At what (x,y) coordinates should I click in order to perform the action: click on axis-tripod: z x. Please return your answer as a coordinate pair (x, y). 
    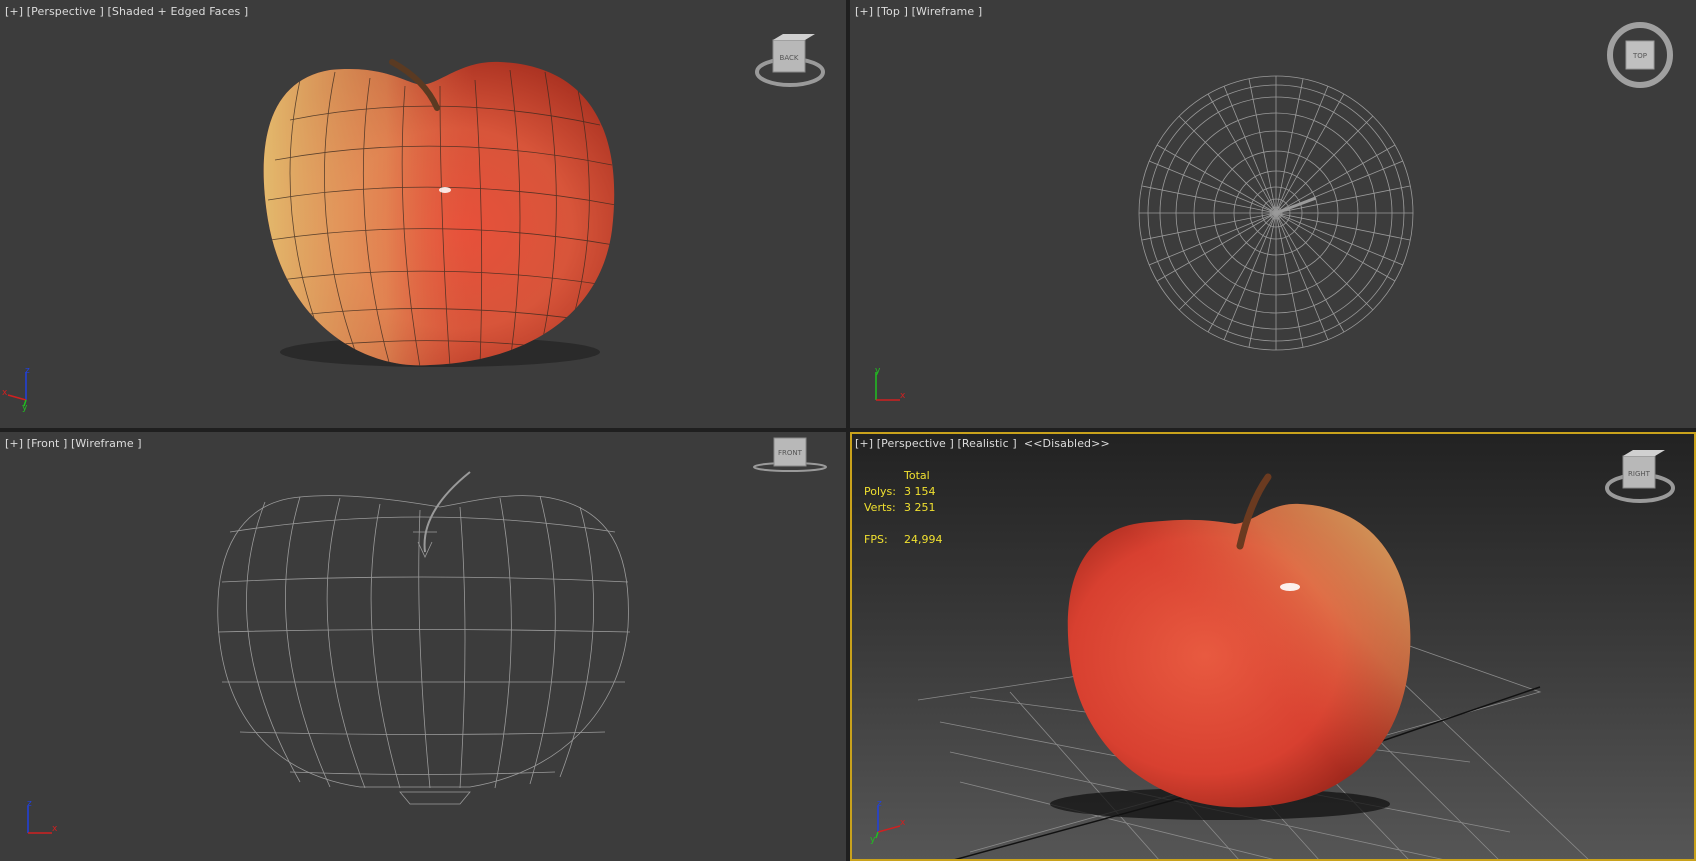
    Looking at the image, I should click on (42, 816).